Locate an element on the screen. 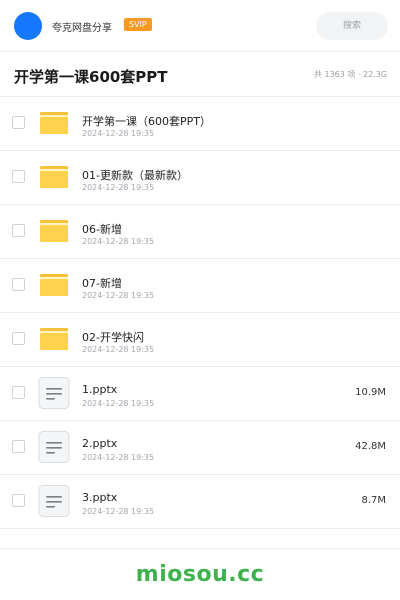  top-header: 夸克网盘分享 SVIP 搜索 is located at coordinates (200, 26).